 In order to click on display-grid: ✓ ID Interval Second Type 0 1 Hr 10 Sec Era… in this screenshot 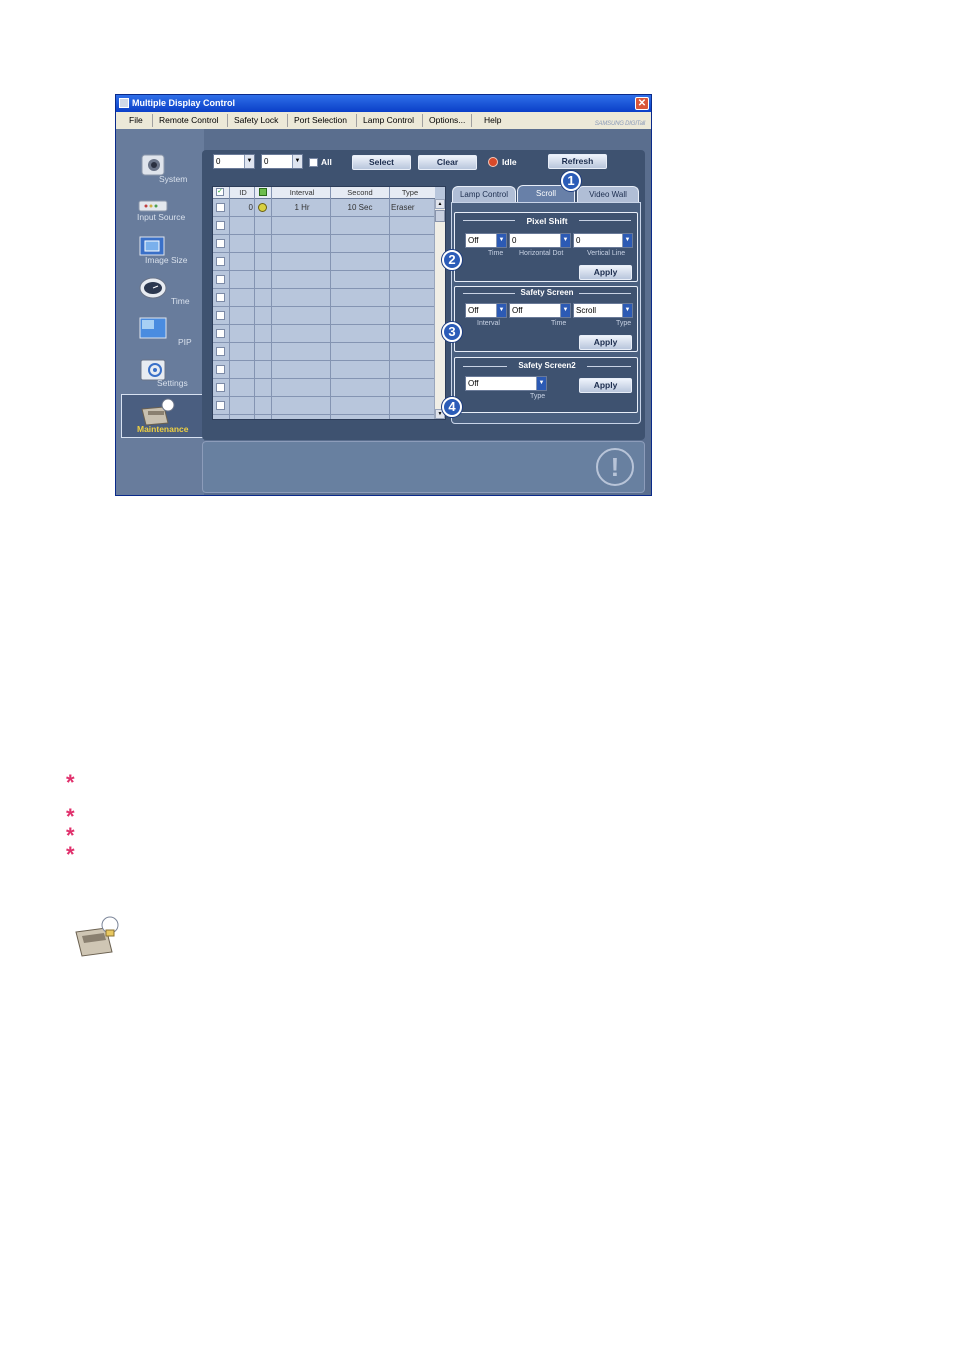, I will do `click(329, 303)`.